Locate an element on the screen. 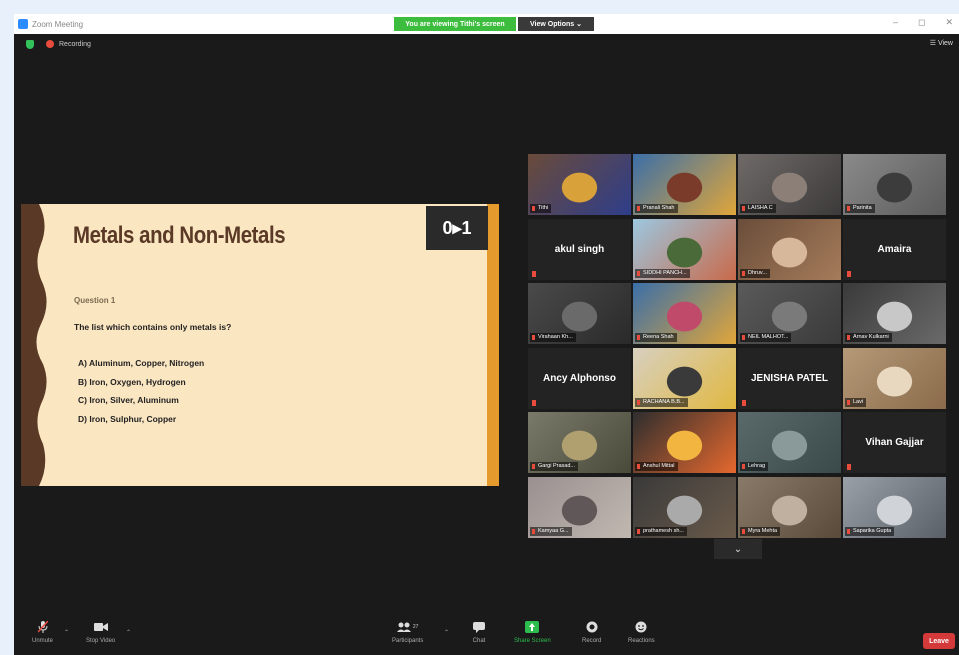 The width and height of the screenshot is (959, 655). unmute-button: Unmute is located at coordinates (42, 632).